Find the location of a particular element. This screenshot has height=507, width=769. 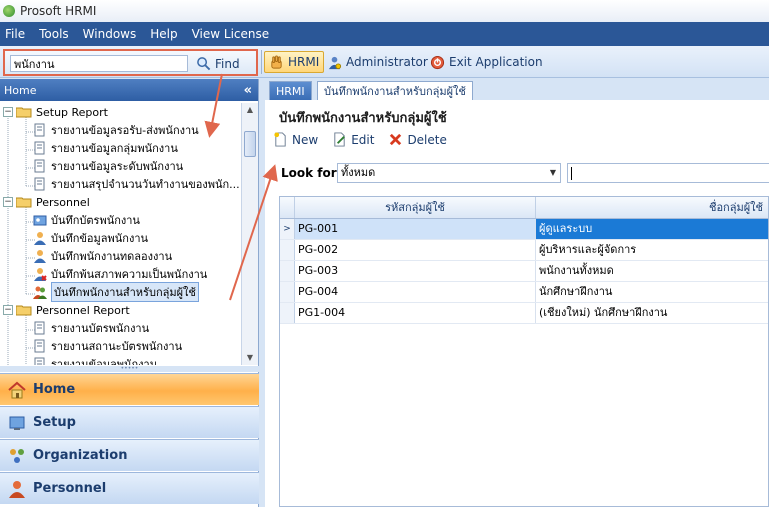

tree-leaf: บันทึกพ้นสภาพความเป็นพนักงาน is located at coordinates (120, 274).